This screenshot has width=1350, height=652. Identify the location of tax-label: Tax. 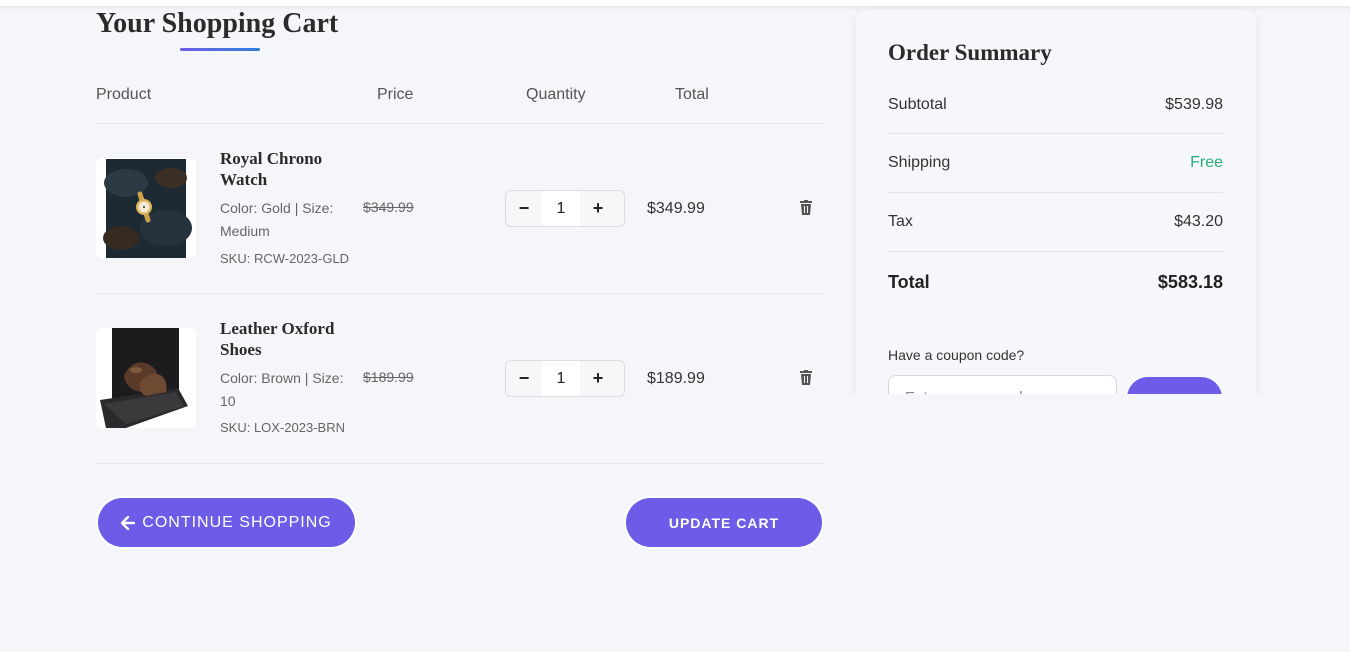
(900, 221).